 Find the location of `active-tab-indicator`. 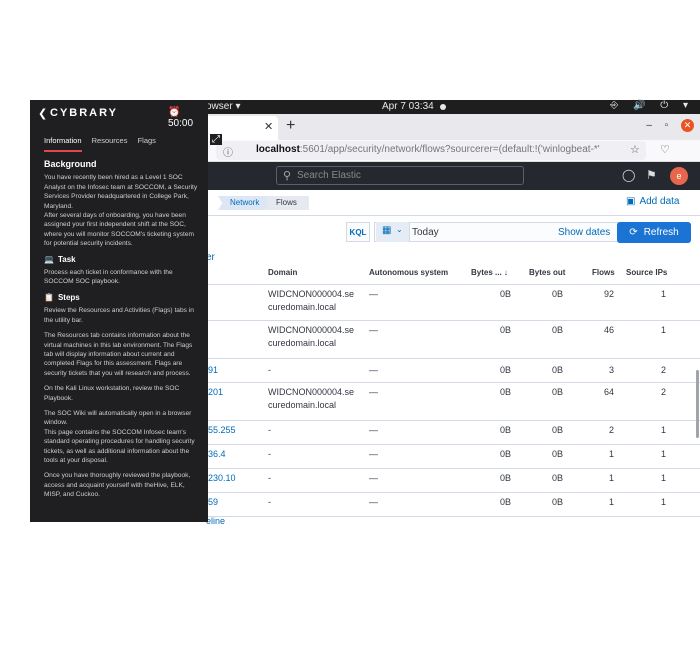

active-tab-indicator is located at coordinates (63, 151).